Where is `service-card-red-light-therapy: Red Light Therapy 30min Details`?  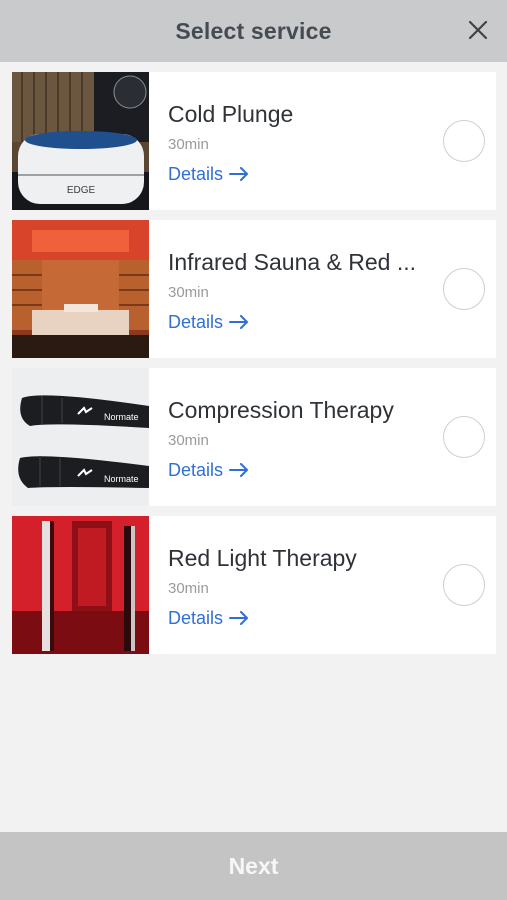 service-card-red-light-therapy: Red Light Therapy 30min Details is located at coordinates (254, 585).